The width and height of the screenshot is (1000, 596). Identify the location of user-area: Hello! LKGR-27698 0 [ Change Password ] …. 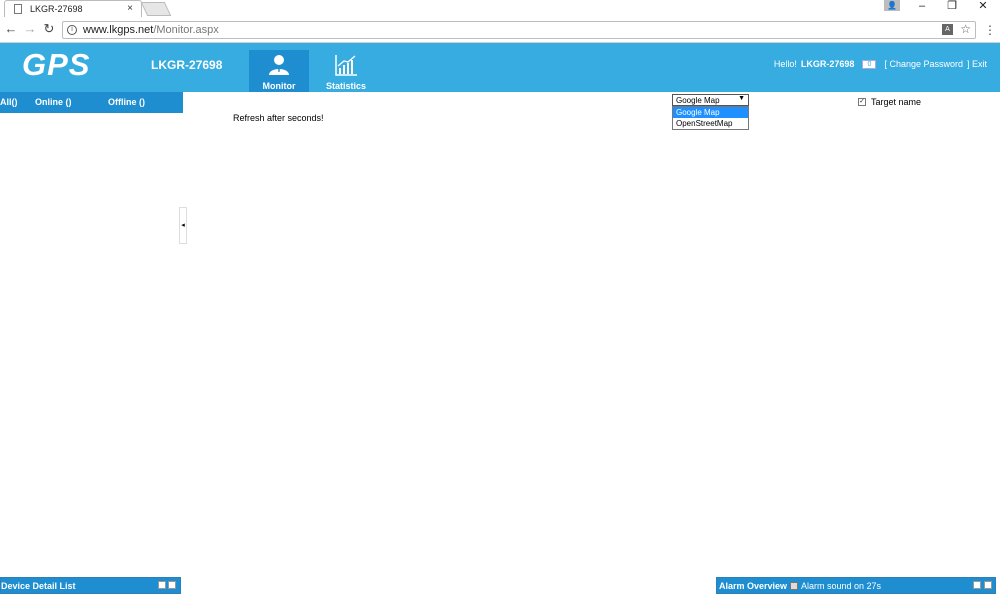
(880, 64).